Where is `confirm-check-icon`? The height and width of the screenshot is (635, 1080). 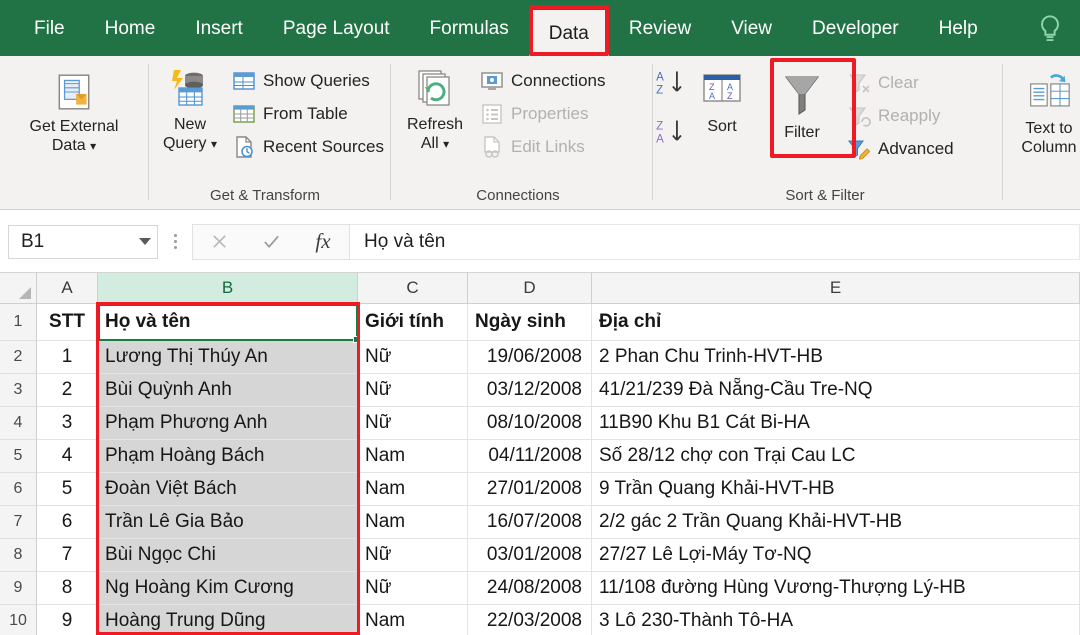
confirm-check-icon is located at coordinates (271, 242).